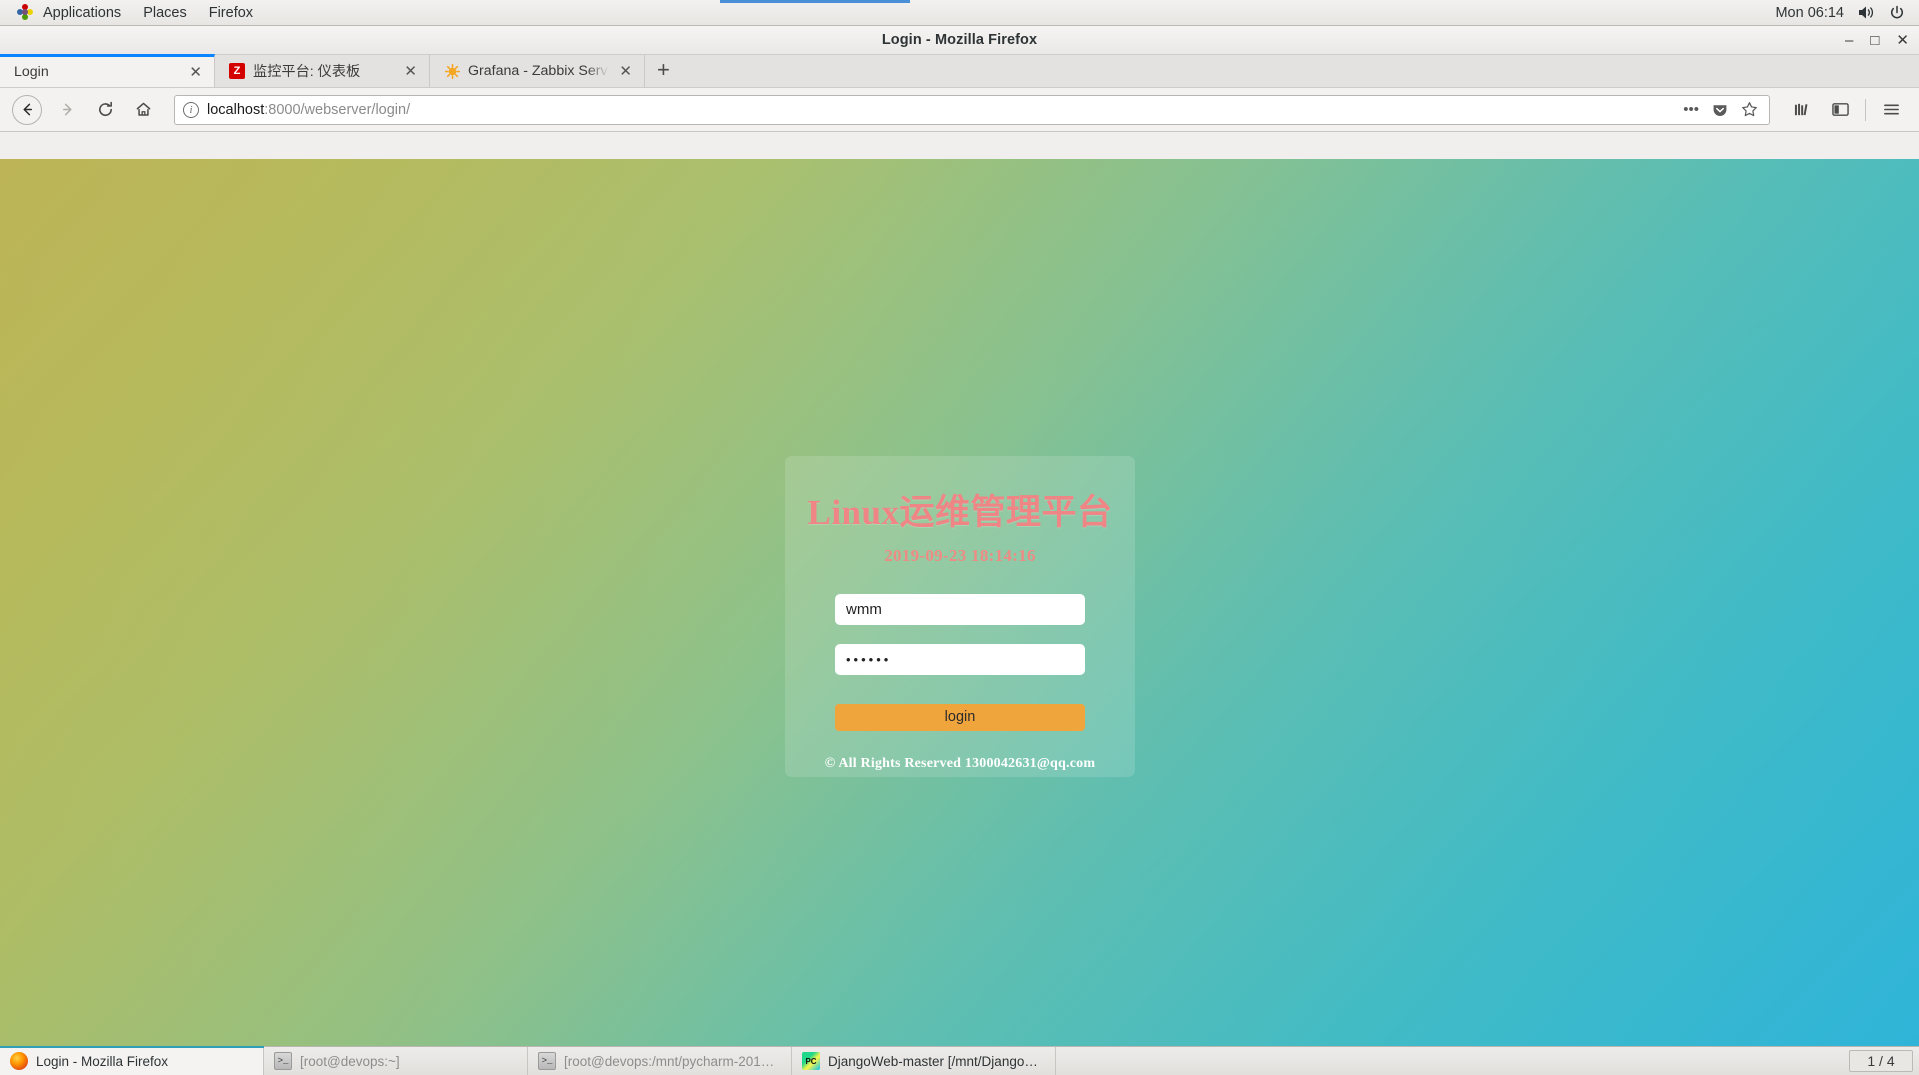 The height and width of the screenshot is (1075, 1919). I want to click on url-text: localhost:8000/webserver/login/, so click(941, 110).